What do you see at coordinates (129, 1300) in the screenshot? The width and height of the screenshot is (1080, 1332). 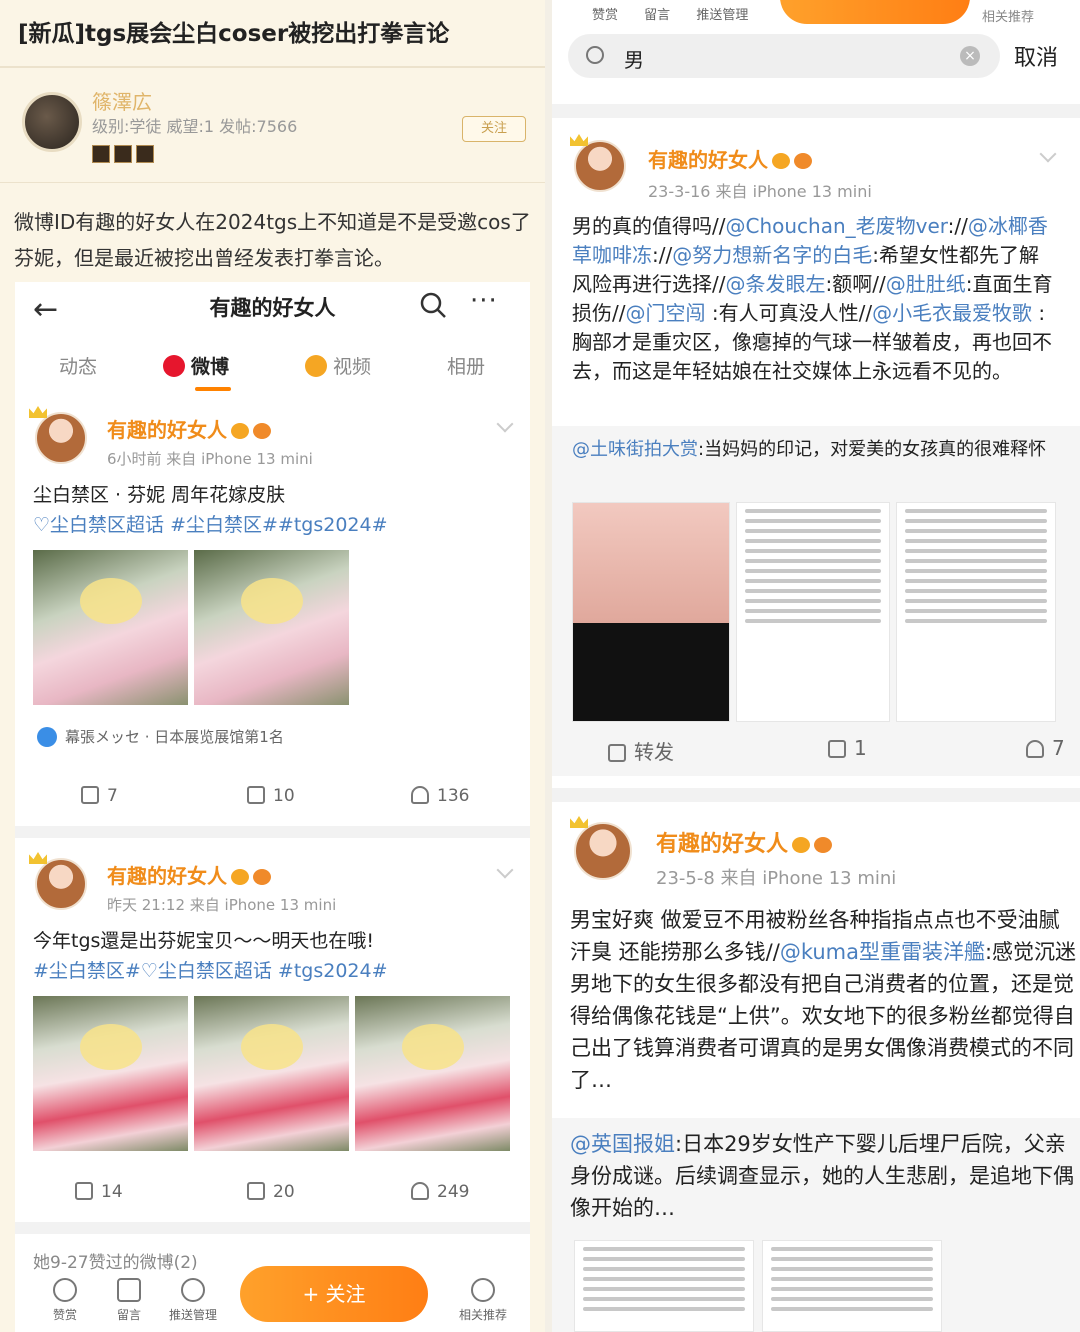 I see `message-button: 留言` at bounding box center [129, 1300].